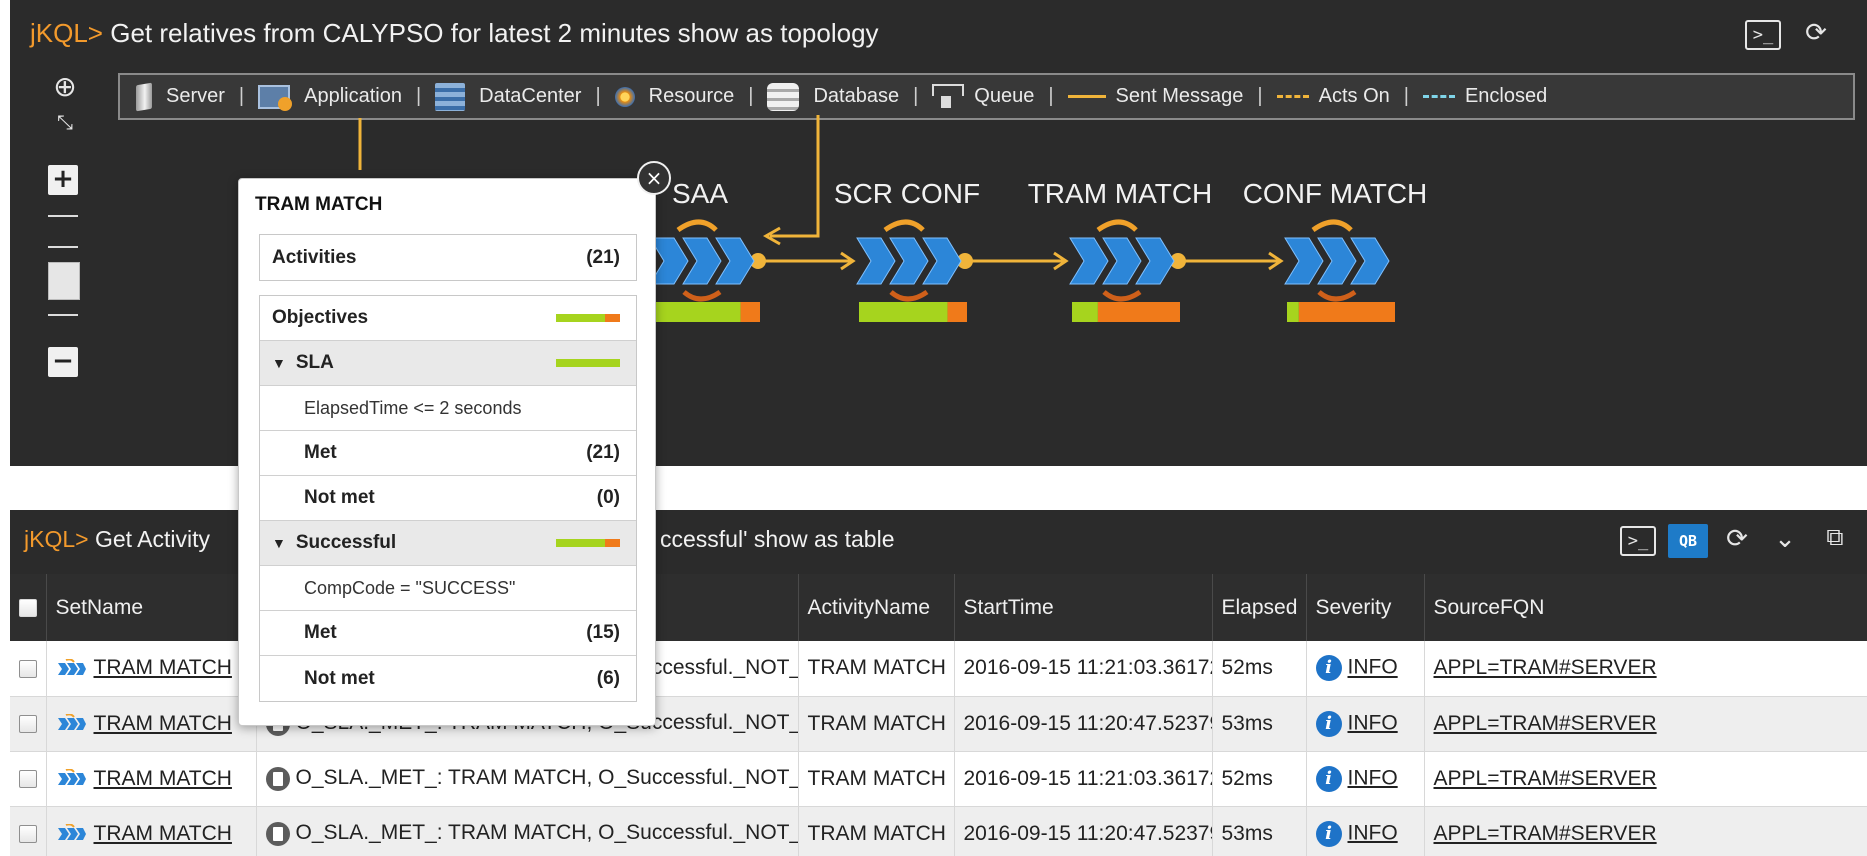  I want to click on row-select-cell, so click(28, 669).